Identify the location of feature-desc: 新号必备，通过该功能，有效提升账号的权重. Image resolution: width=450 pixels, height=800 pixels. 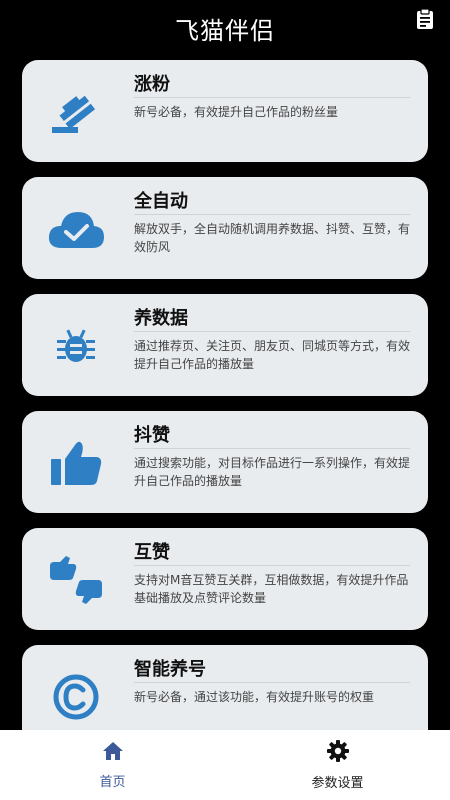
(254, 697).